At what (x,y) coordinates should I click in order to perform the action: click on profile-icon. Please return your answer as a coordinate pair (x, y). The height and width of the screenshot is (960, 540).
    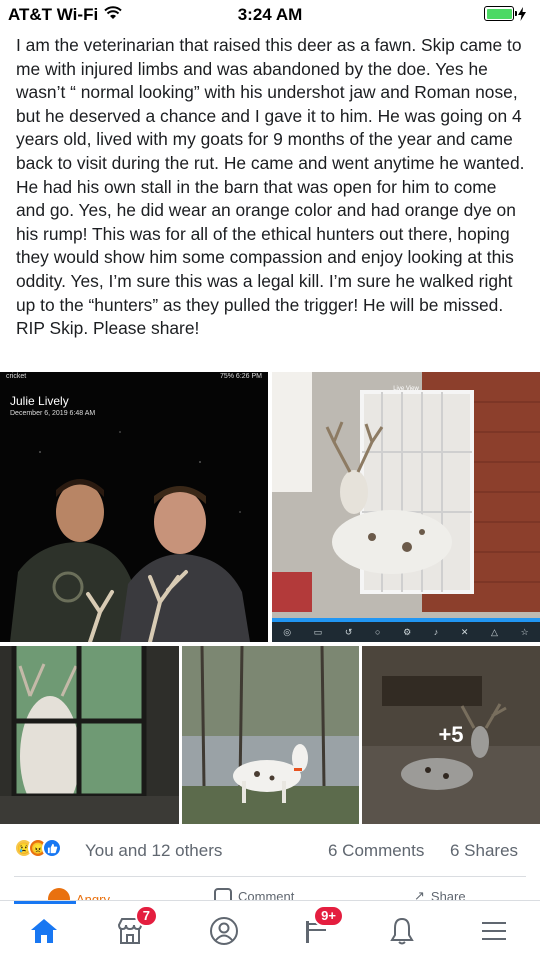
    Looking at the image, I should click on (224, 931).